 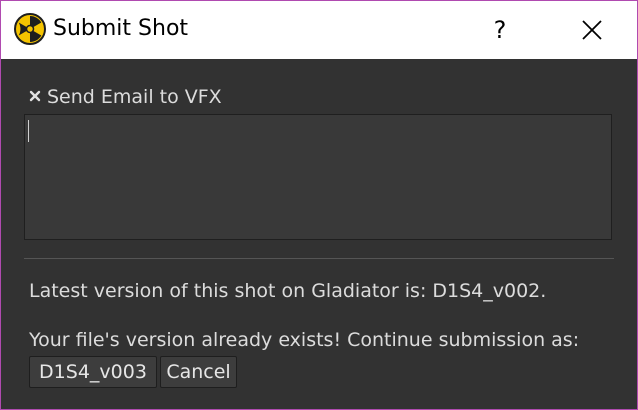 I want to click on help-button: ?, so click(x=500, y=30).